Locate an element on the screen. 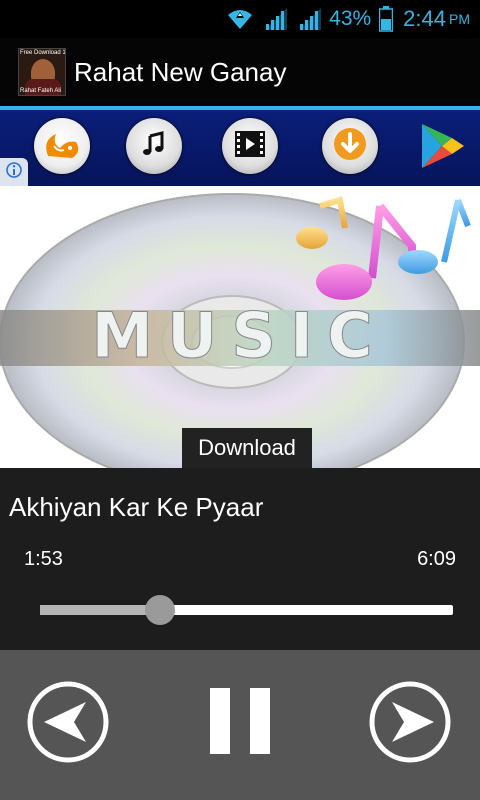 Image resolution: width=480 pixels, height=800 pixels. next-button is located at coordinates (410, 724).